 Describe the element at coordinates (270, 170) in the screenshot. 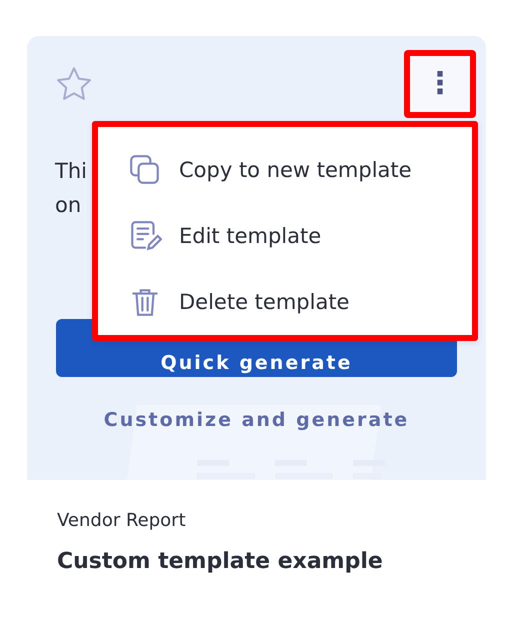

I see `menu-item: Copy to new template` at that location.